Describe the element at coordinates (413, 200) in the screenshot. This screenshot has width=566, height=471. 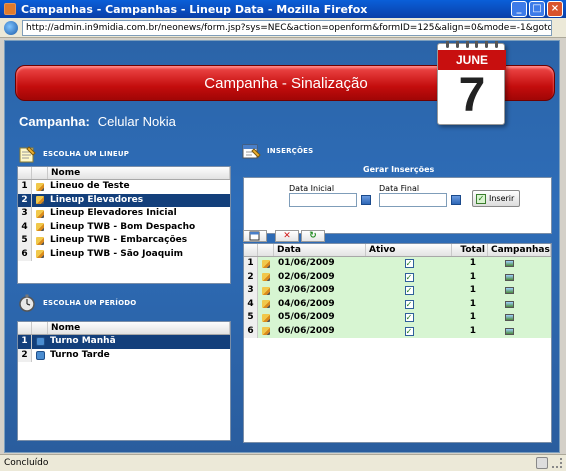
I see `data-final-field` at that location.